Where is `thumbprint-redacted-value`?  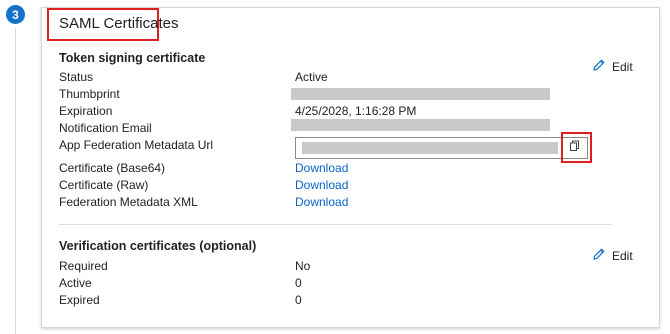
thumbprint-redacted-value is located at coordinates (420, 94).